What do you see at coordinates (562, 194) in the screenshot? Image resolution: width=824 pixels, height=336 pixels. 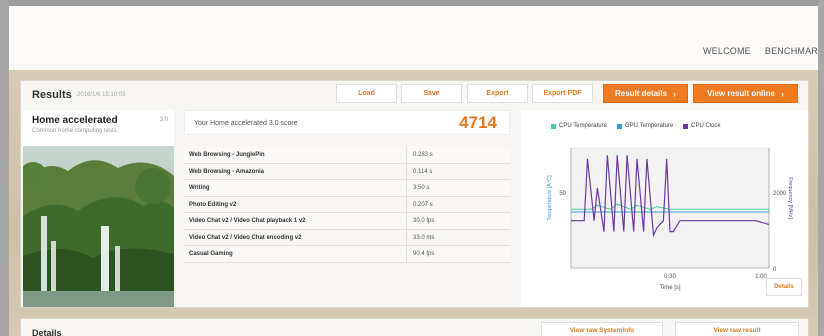 I see `y-tick-left: 50` at bounding box center [562, 194].